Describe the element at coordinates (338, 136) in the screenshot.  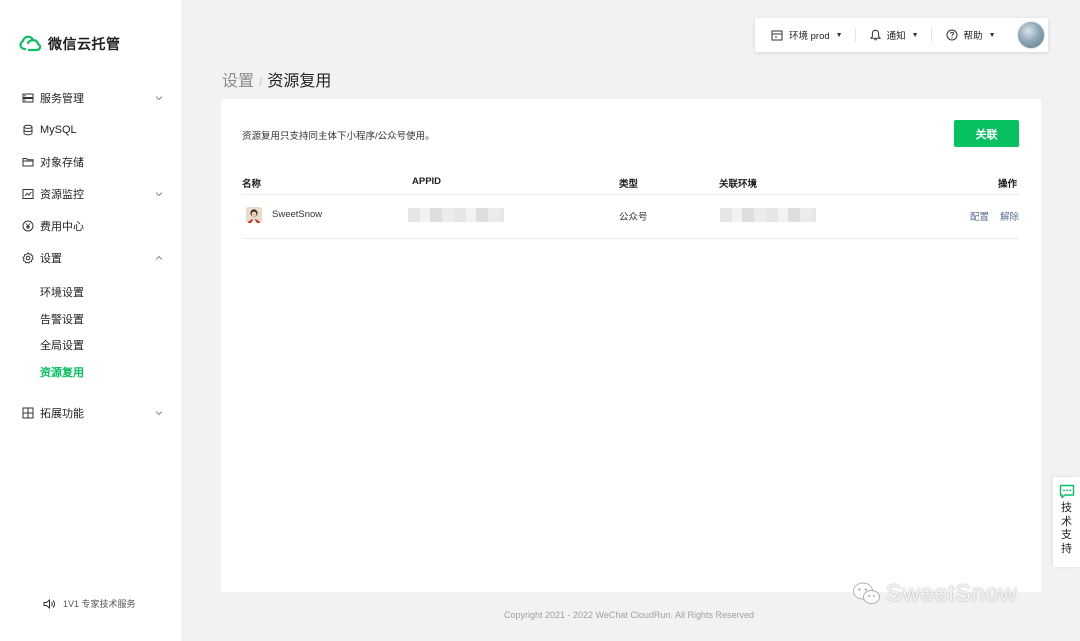
I see `page-description: 资源复用只支持同主体下小程序/公众号使用。` at that location.